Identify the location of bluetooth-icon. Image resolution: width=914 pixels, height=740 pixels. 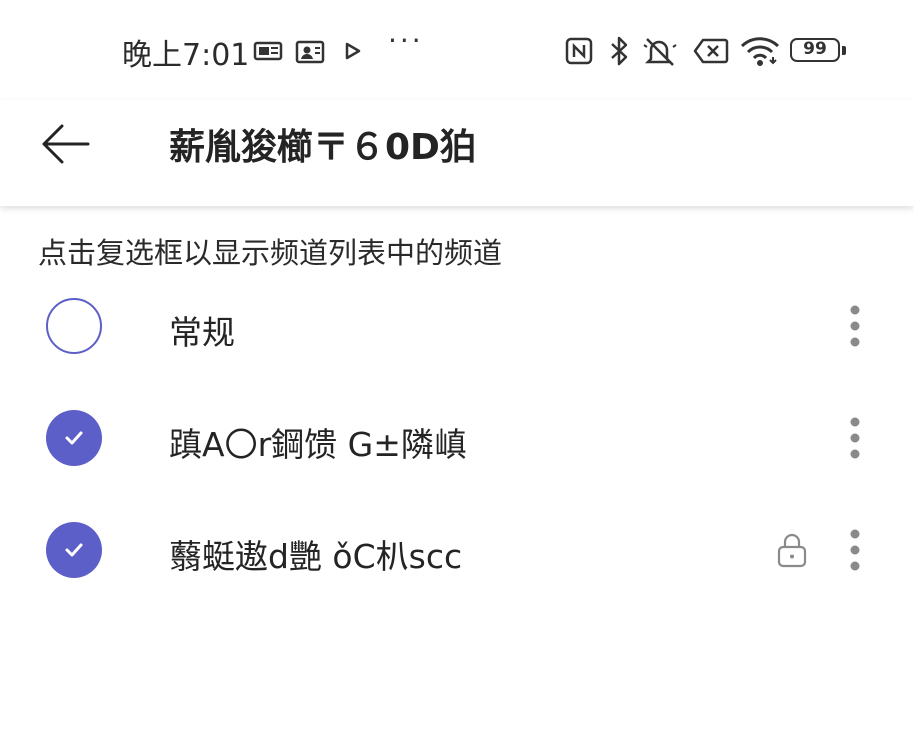
(619, 51).